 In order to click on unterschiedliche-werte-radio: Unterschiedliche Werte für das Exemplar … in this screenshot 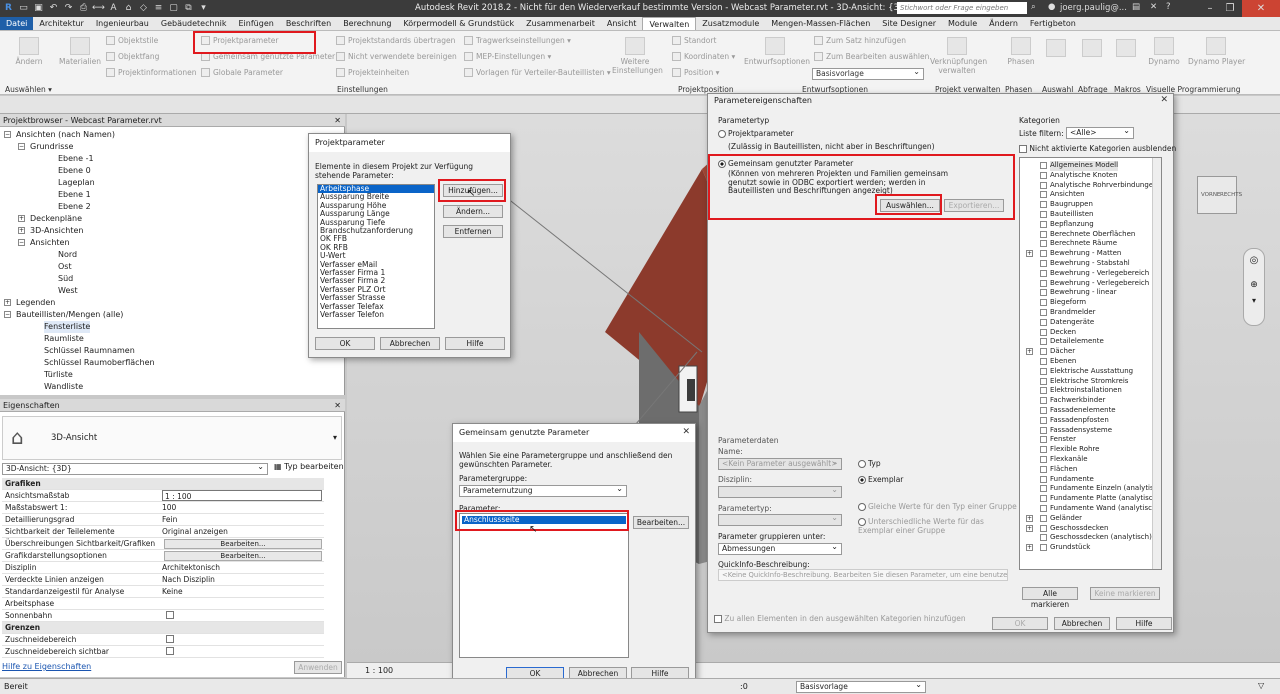, I will do `click(928, 526)`.